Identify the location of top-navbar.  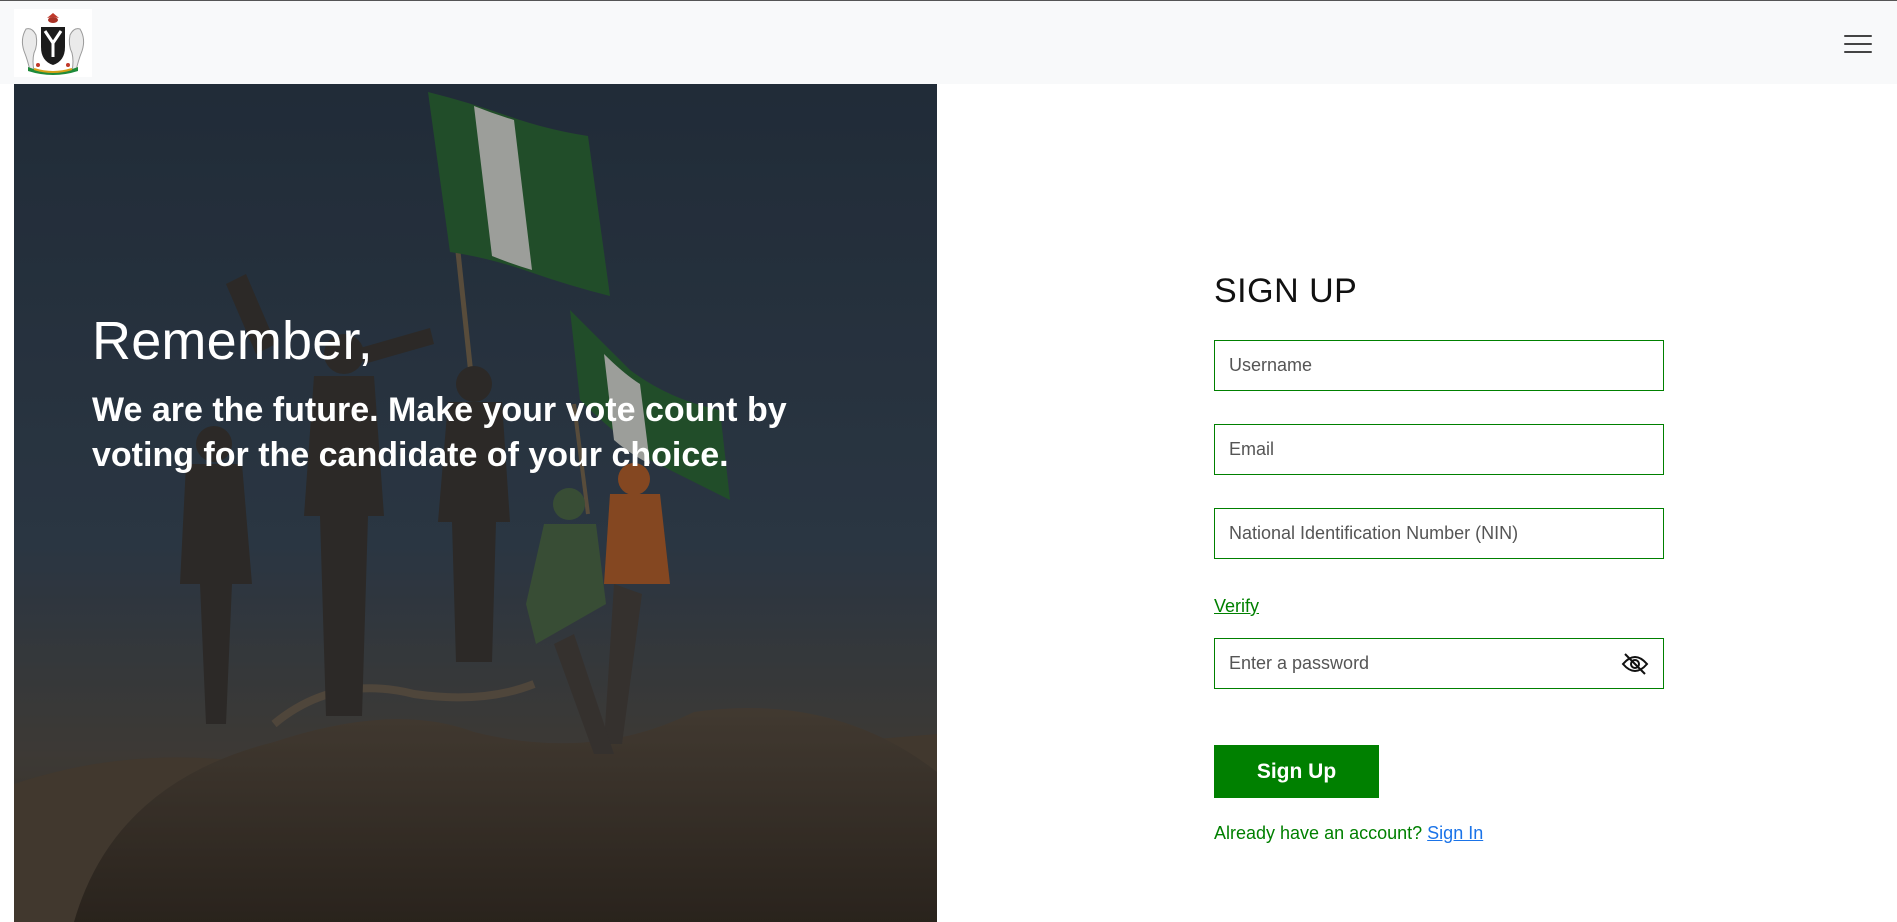
(948, 42).